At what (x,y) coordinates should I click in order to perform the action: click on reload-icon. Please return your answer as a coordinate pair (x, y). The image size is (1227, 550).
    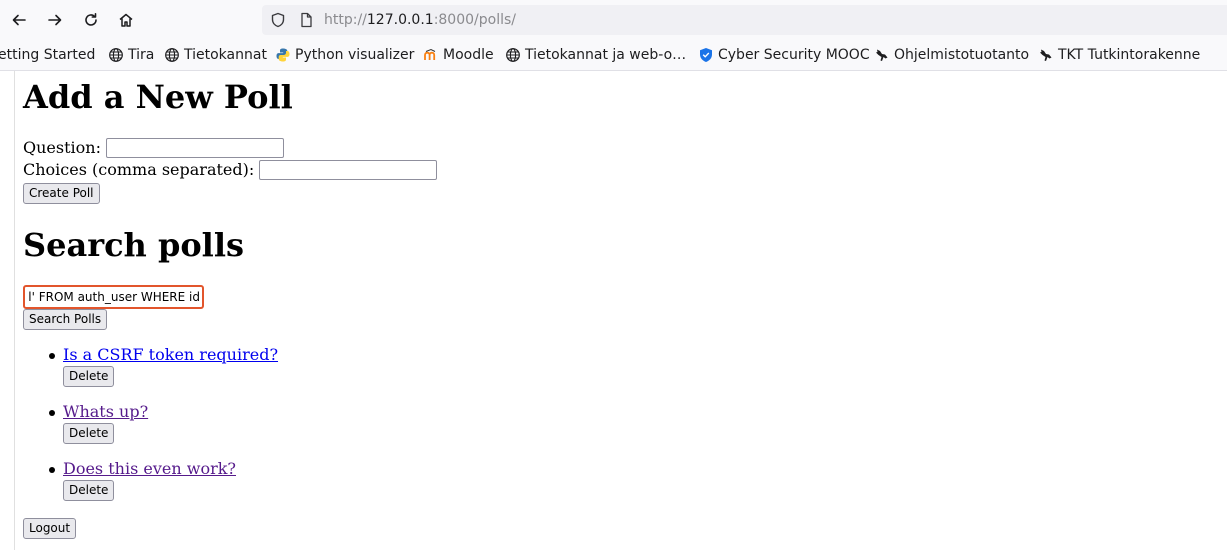
    Looking at the image, I should click on (91, 19).